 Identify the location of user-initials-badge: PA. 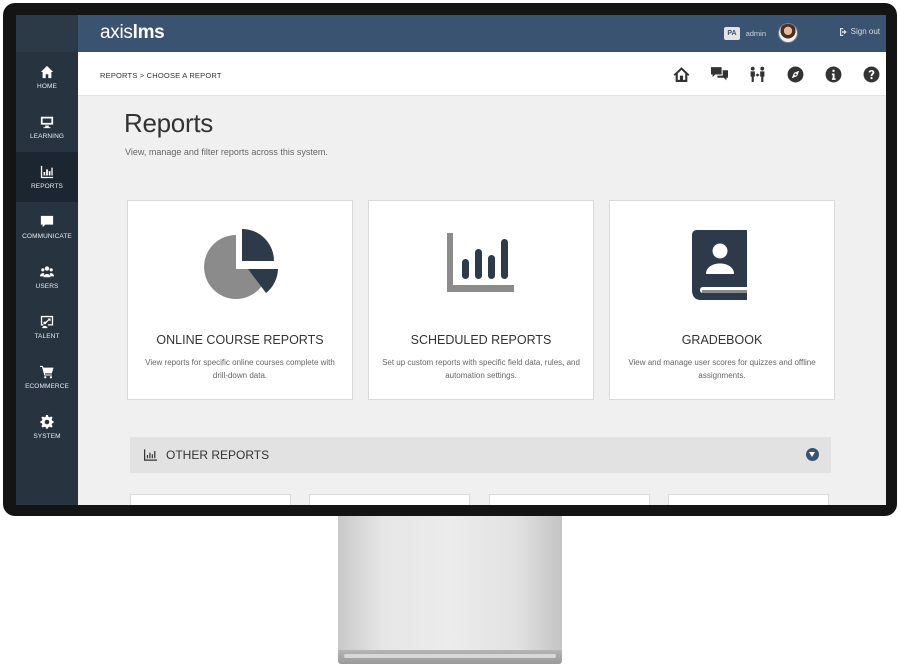
(732, 33).